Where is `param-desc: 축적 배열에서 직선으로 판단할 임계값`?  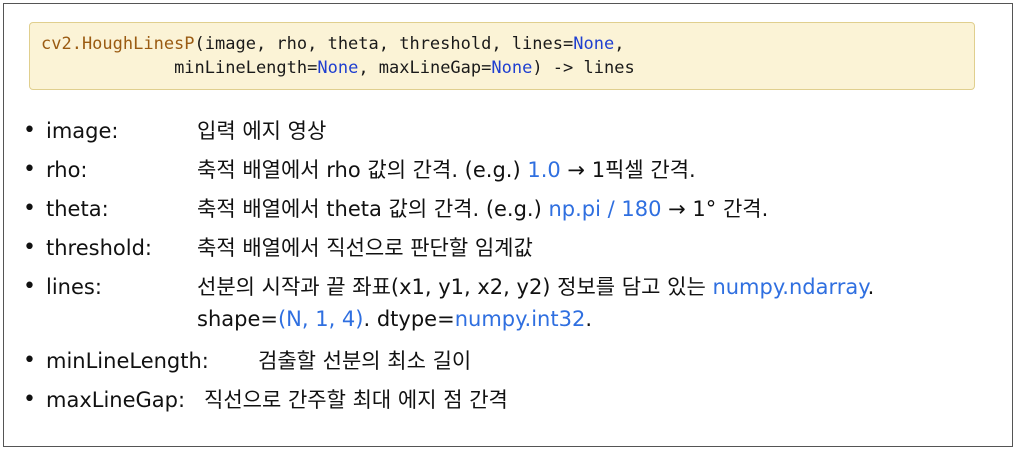
param-desc: 축적 배열에서 직선으로 판단할 임계값 is located at coordinates (365, 248).